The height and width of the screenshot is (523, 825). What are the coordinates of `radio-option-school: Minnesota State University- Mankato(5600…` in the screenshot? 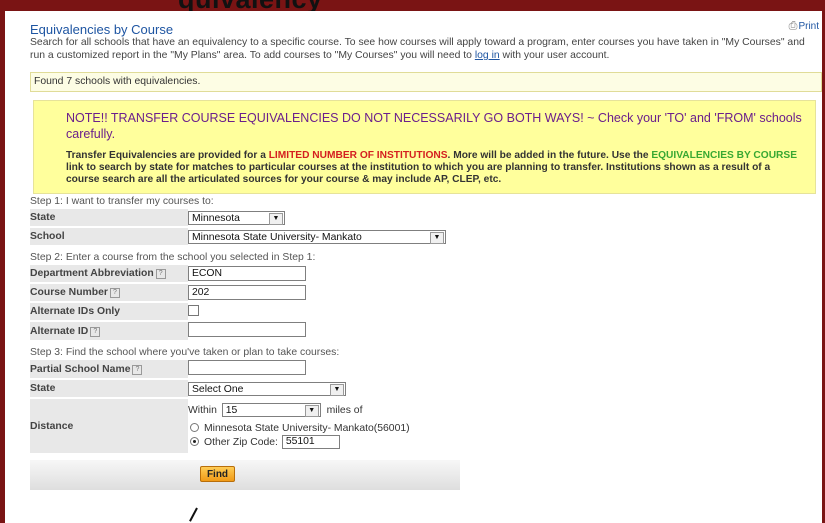 It's located at (324, 428).